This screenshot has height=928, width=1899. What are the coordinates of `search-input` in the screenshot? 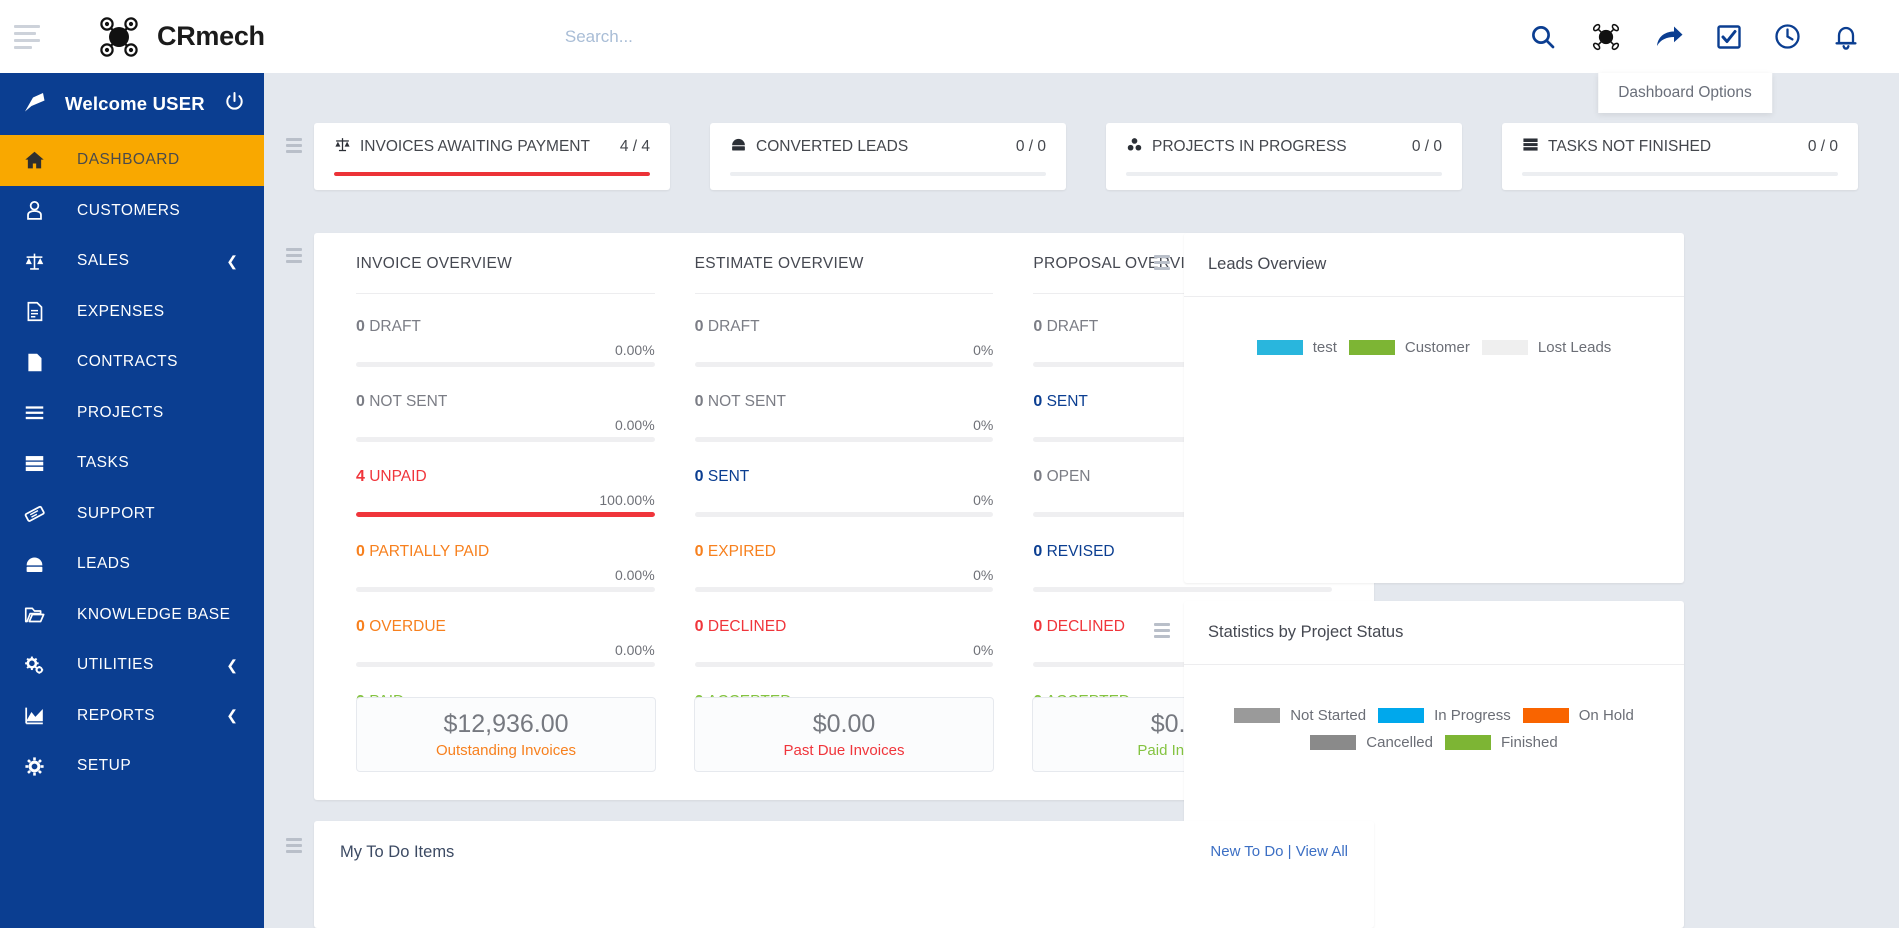 It's located at (896, 36).